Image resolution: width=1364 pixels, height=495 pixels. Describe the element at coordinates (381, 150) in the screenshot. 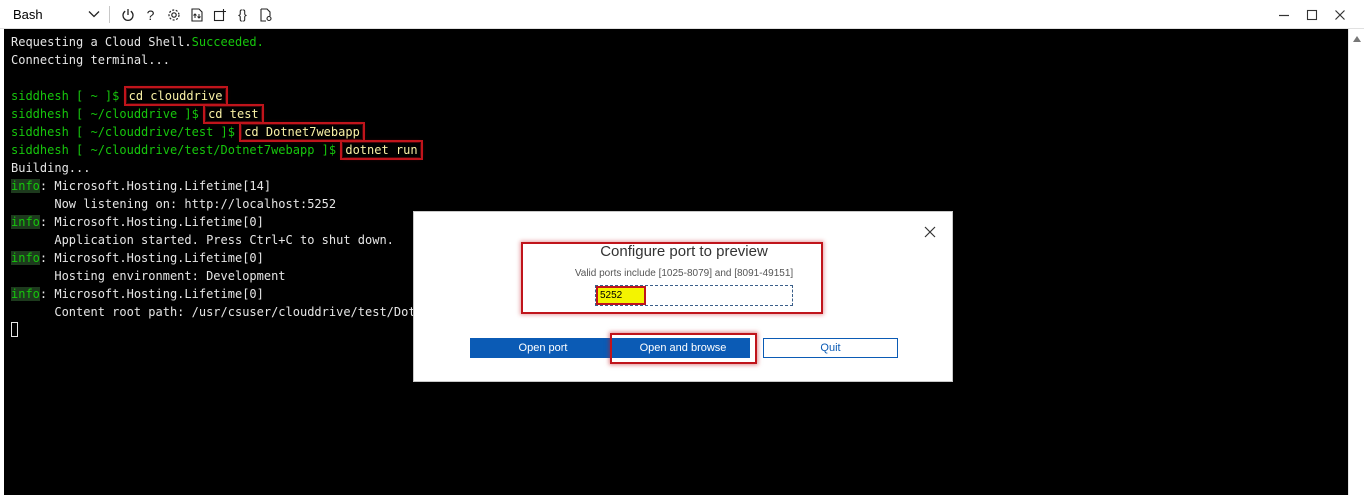

I see `command-highlight: dotnet run` at that location.